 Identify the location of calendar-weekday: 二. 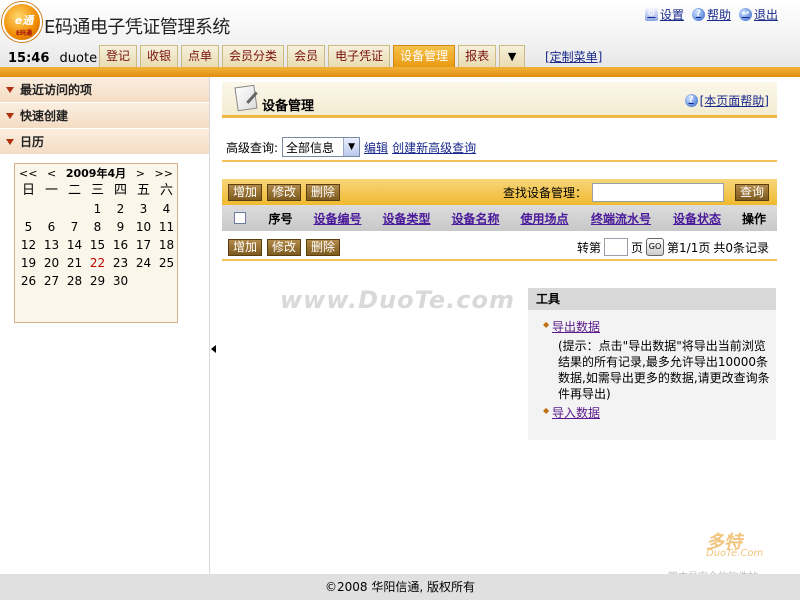
(74, 190).